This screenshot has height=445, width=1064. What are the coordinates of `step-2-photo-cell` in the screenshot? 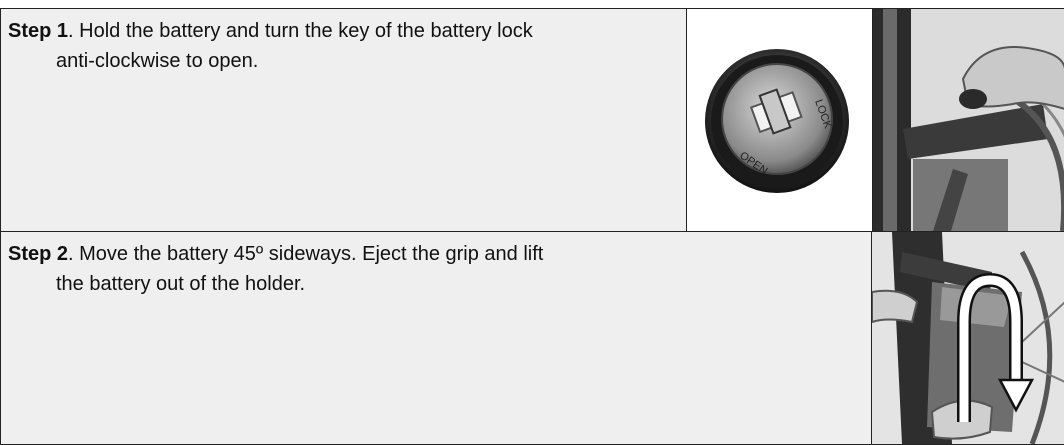 It's located at (968, 338).